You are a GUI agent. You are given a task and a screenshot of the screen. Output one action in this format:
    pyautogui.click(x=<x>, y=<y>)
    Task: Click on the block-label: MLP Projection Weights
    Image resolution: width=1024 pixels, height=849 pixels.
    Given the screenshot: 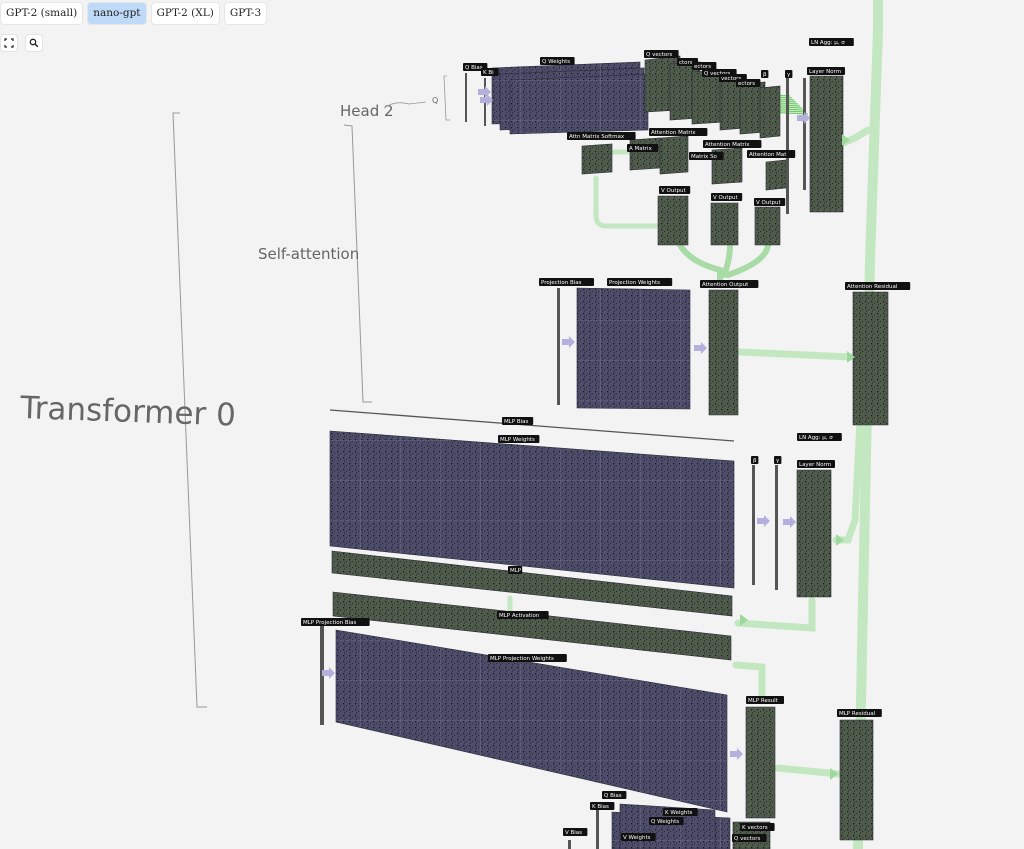 What is the action you would take?
    pyautogui.click(x=527, y=658)
    